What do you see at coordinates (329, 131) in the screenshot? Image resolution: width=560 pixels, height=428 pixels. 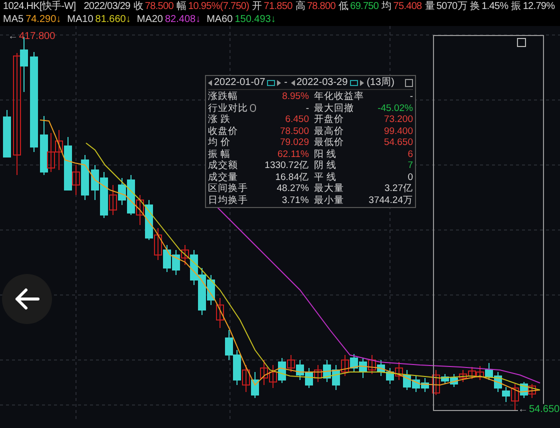 I see `stat-label: 最高价` at bounding box center [329, 131].